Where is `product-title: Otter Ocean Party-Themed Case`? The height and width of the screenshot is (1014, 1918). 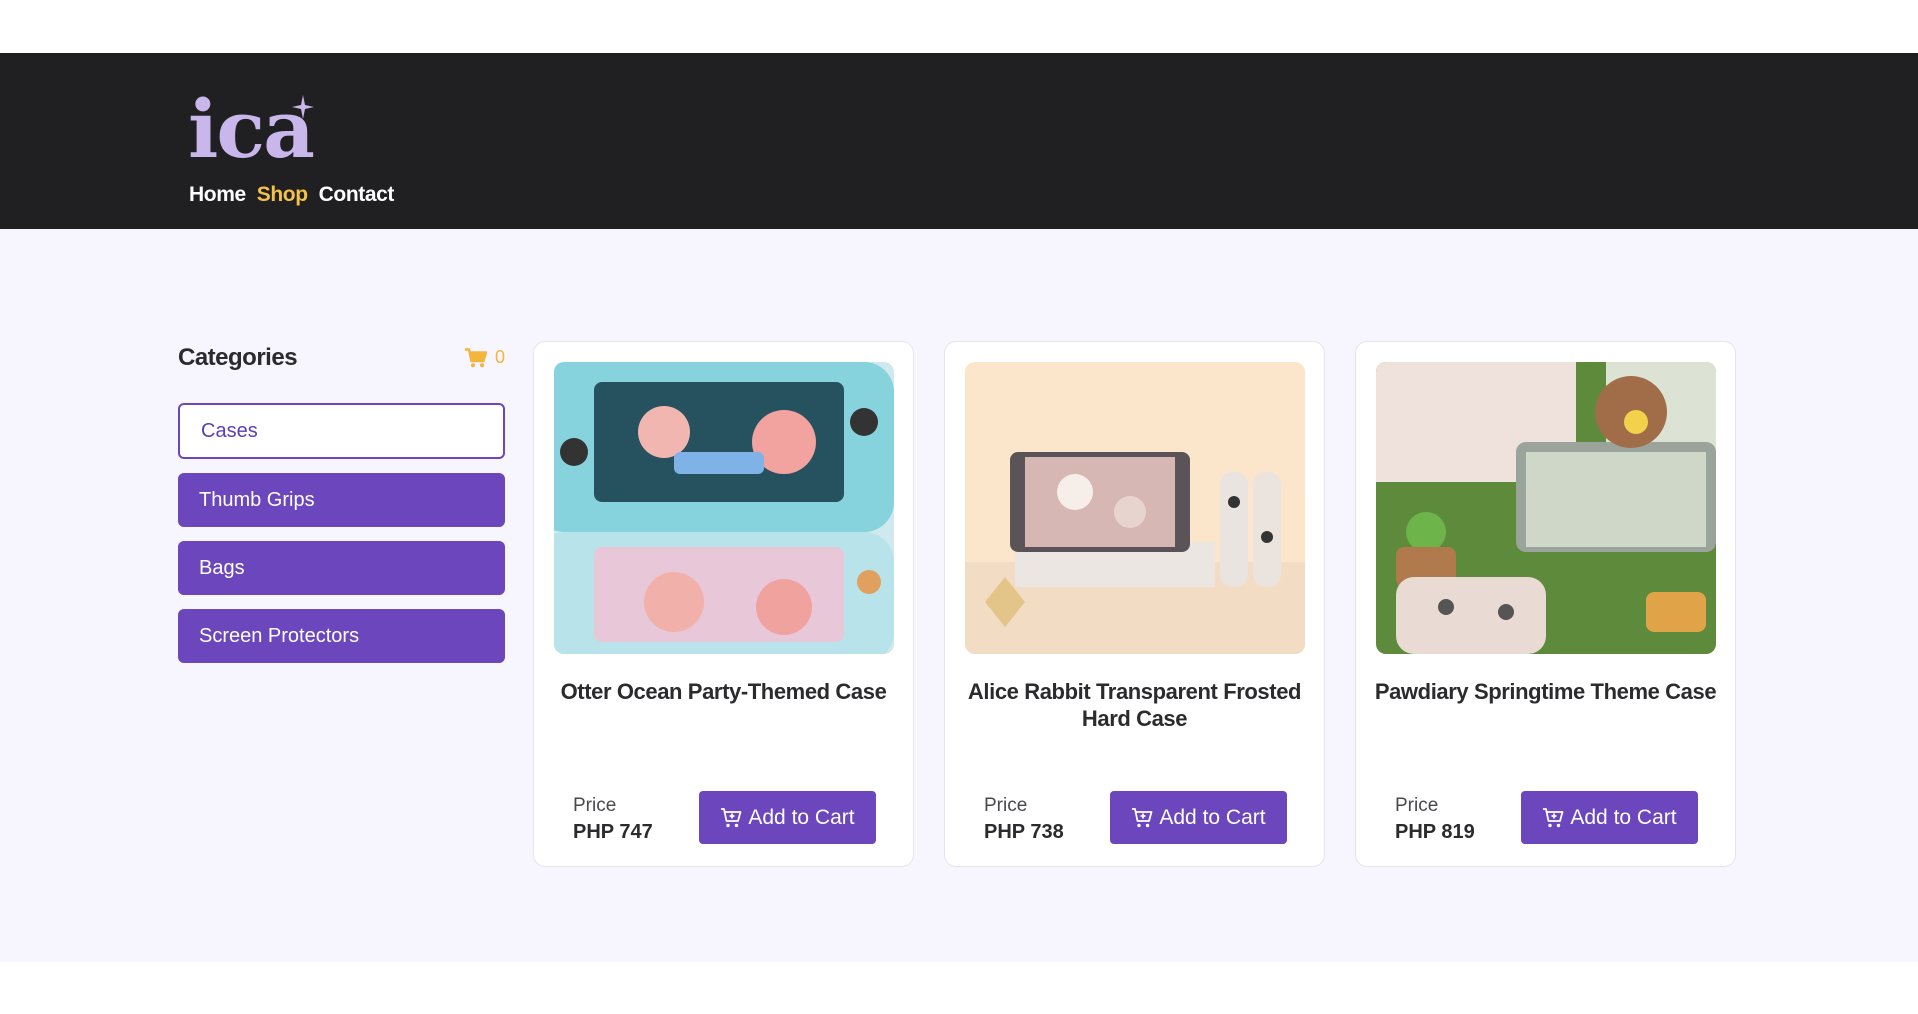 product-title: Otter Ocean Party-Themed Case is located at coordinates (723, 691).